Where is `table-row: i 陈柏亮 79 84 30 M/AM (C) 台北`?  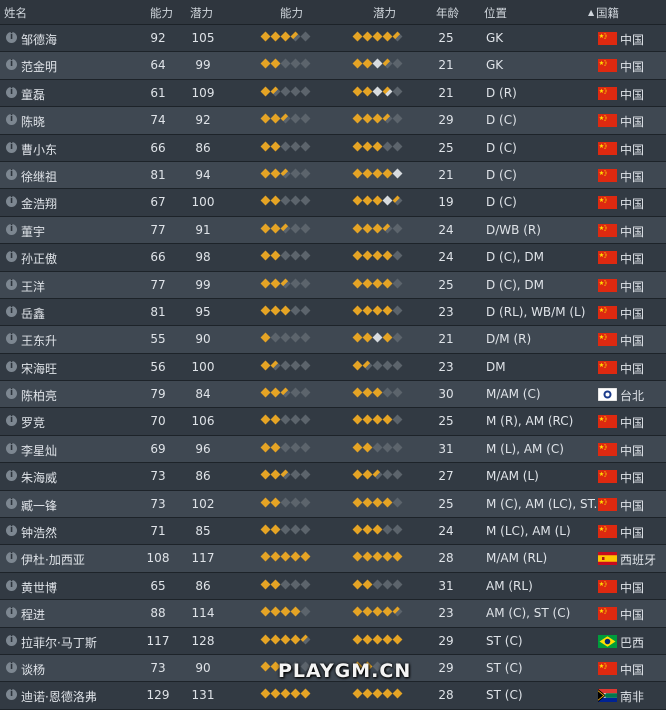
table-row: i 陈柏亮 79 84 30 M/AM (C) 台北 is located at coordinates (333, 395).